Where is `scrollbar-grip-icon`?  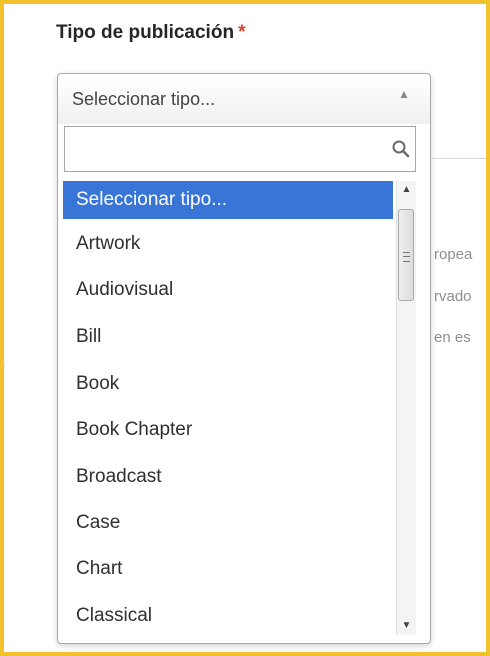
scrollbar-grip-icon is located at coordinates (406, 257).